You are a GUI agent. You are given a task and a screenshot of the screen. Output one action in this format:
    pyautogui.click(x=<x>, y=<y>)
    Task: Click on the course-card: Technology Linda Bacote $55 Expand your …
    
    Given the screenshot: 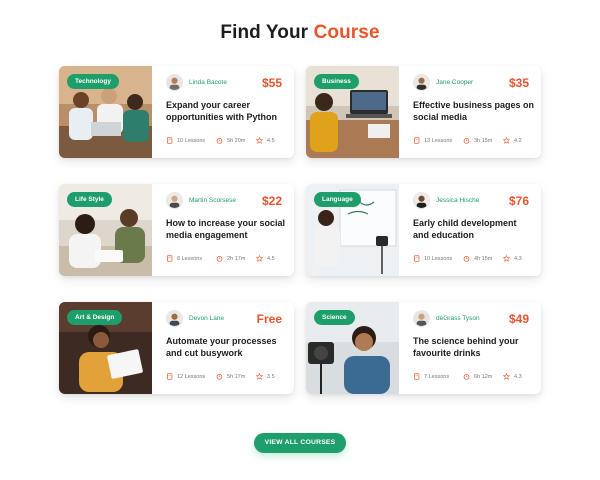 What is the action you would take?
    pyautogui.click(x=176, y=112)
    